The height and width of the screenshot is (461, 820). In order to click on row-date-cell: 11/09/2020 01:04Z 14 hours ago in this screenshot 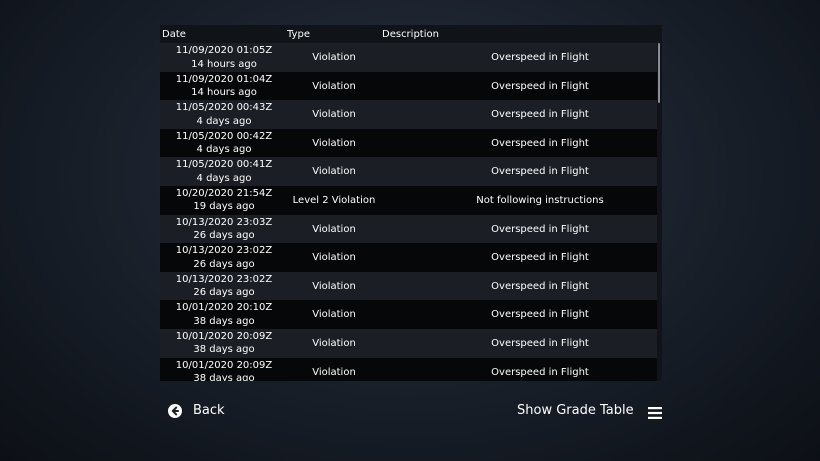, I will do `click(224, 86)`.